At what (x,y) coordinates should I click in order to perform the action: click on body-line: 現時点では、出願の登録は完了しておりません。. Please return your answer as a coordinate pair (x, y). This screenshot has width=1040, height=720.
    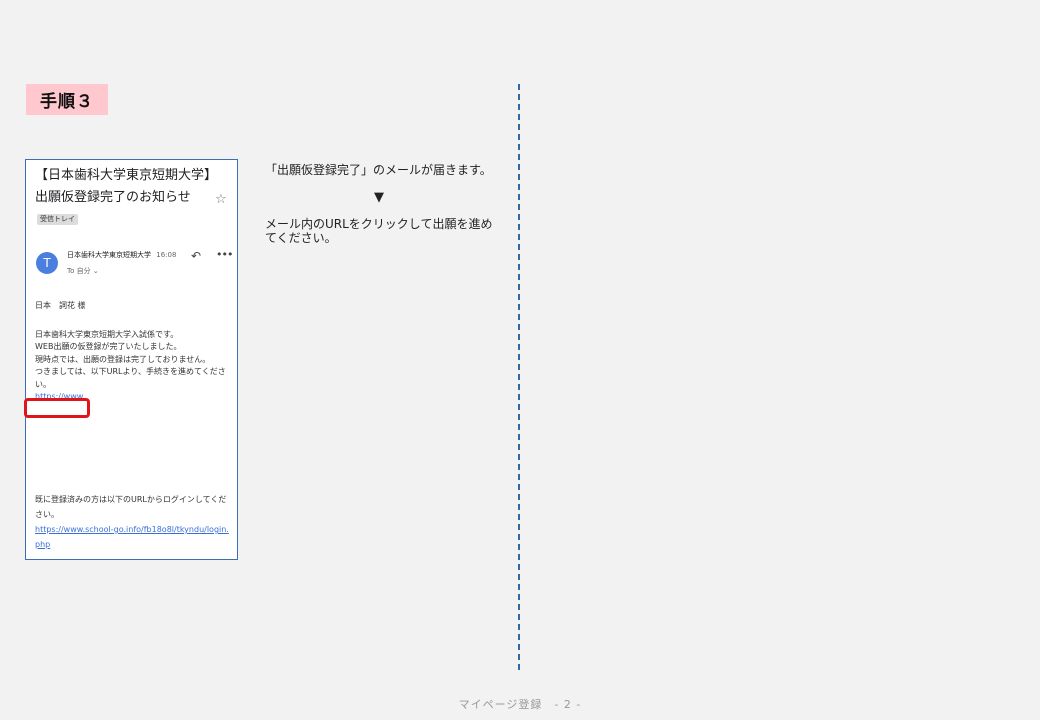
    Looking at the image, I should click on (123, 359).